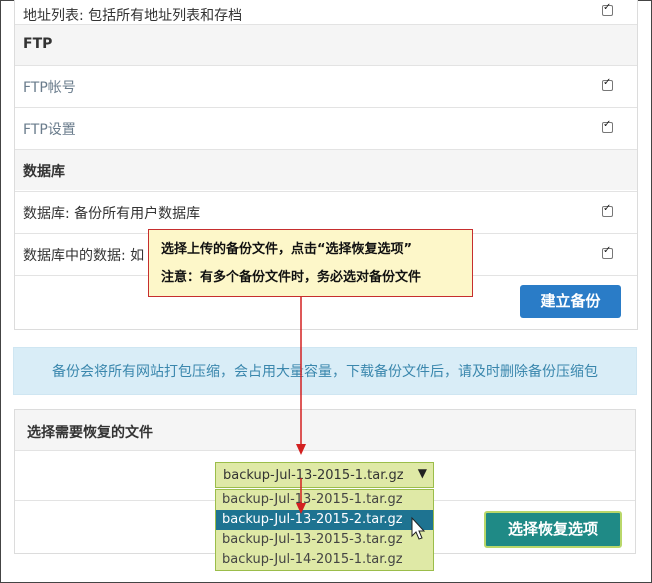 This screenshot has height=583, width=652. I want to click on cursor-icon, so click(418, 528).